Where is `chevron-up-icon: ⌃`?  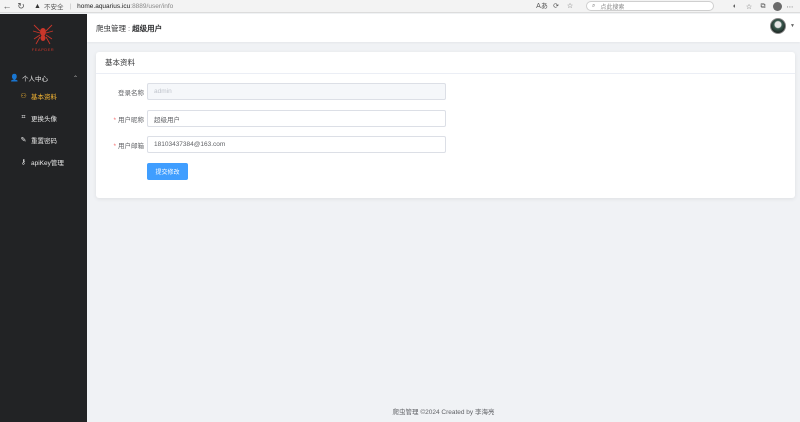
chevron-up-icon: ⌃ is located at coordinates (75, 78).